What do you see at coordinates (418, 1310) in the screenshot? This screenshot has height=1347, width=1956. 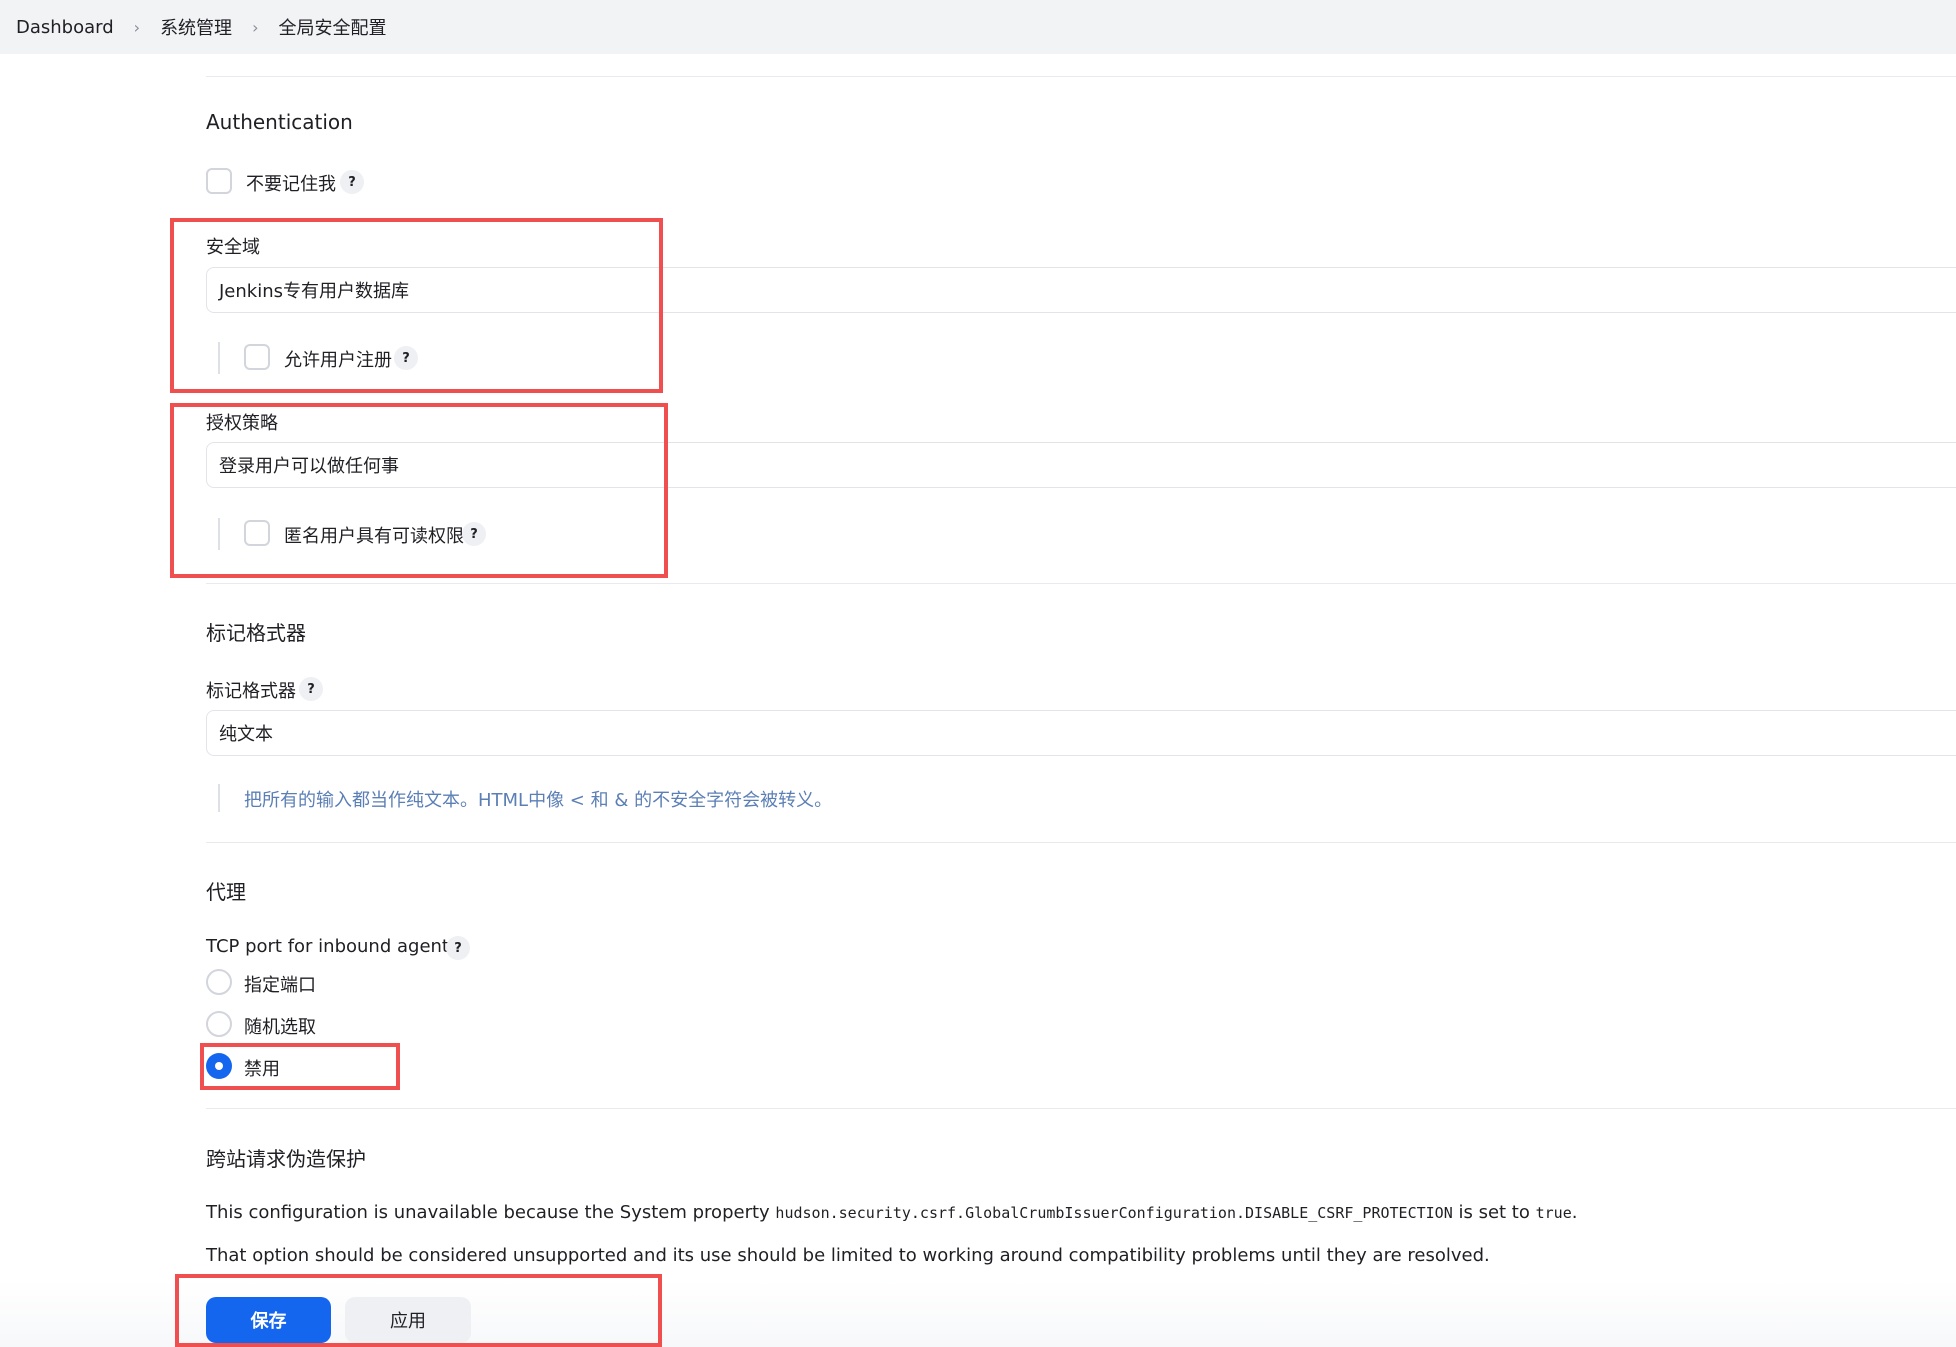 I see `highlight-action-buttons` at bounding box center [418, 1310].